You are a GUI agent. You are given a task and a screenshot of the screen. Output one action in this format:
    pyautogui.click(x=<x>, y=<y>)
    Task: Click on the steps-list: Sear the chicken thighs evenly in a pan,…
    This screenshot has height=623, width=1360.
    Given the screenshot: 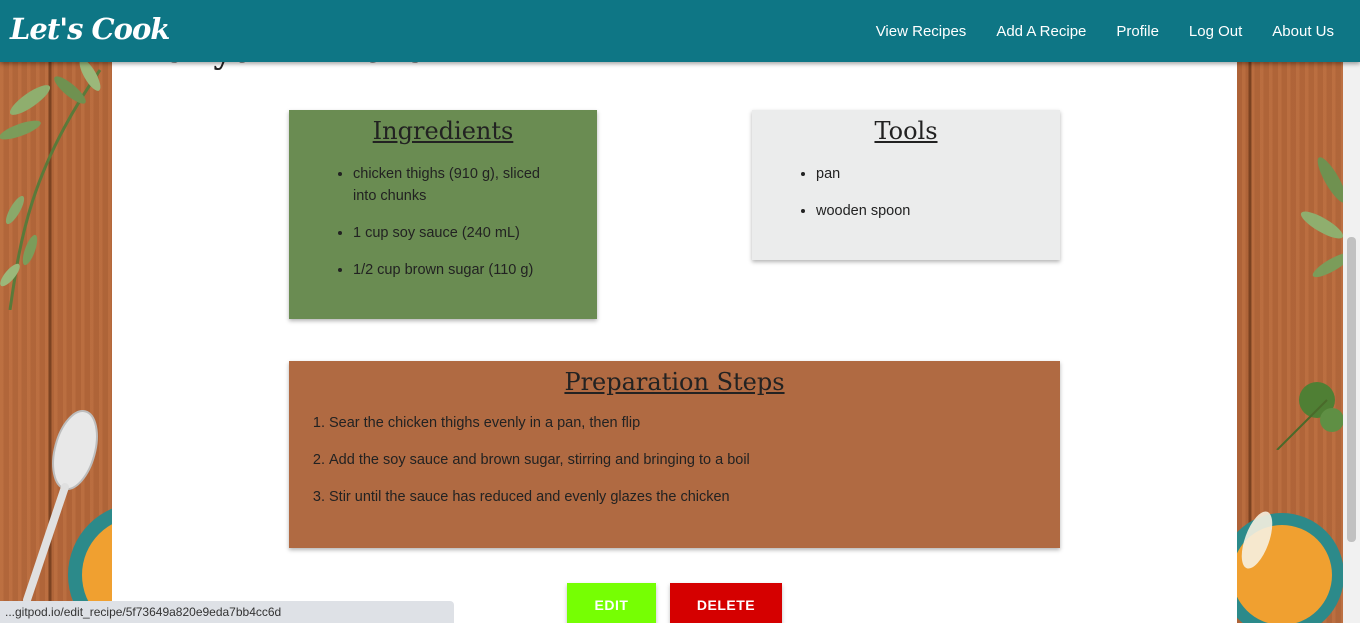 What is the action you would take?
    pyautogui.click(x=694, y=460)
    